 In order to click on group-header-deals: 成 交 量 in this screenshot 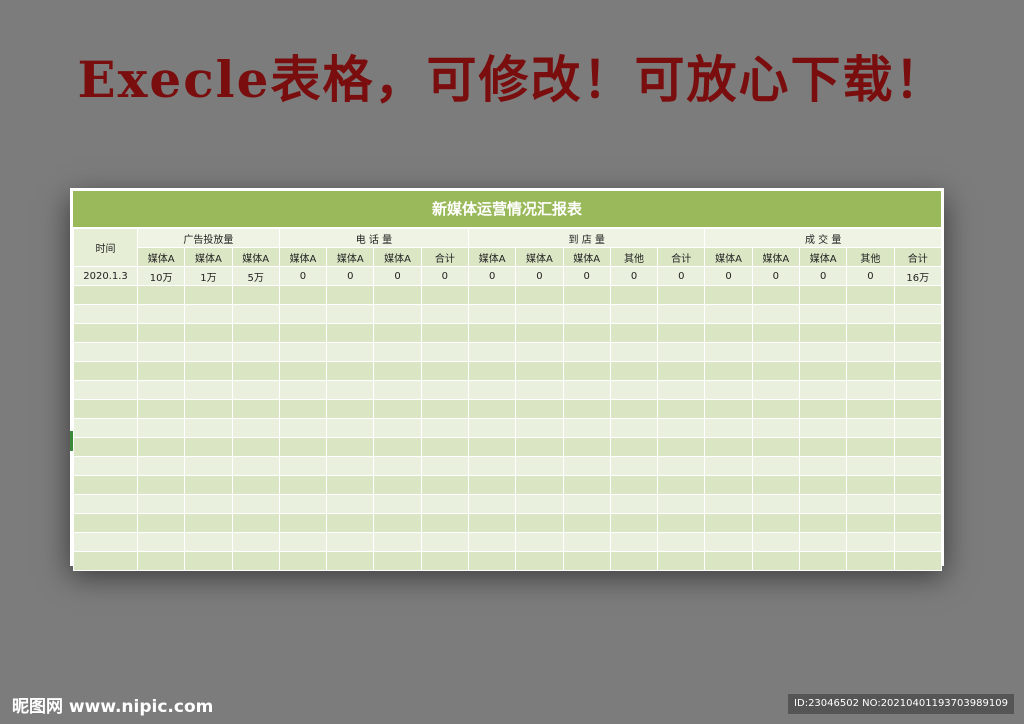, I will do `click(823, 238)`.